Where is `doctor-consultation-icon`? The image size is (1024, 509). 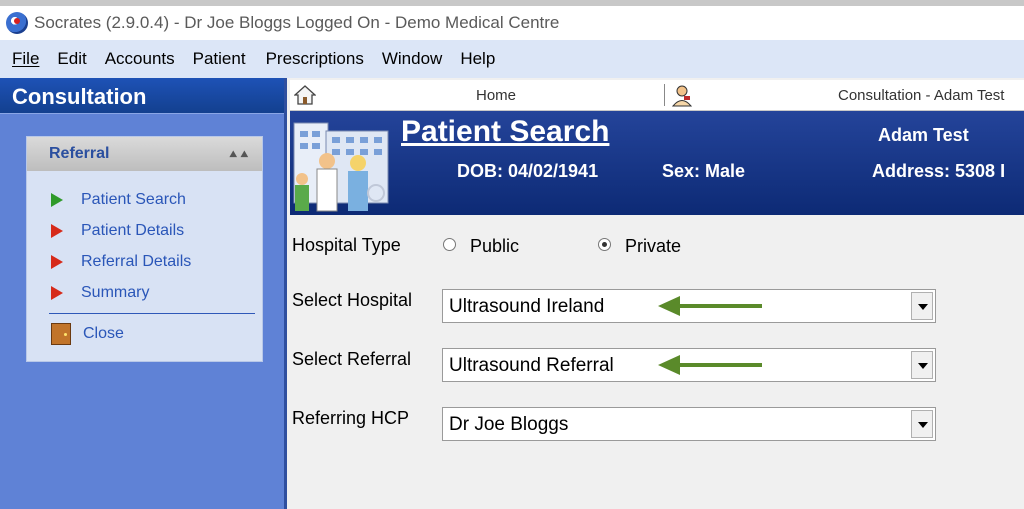 doctor-consultation-icon is located at coordinates (682, 95).